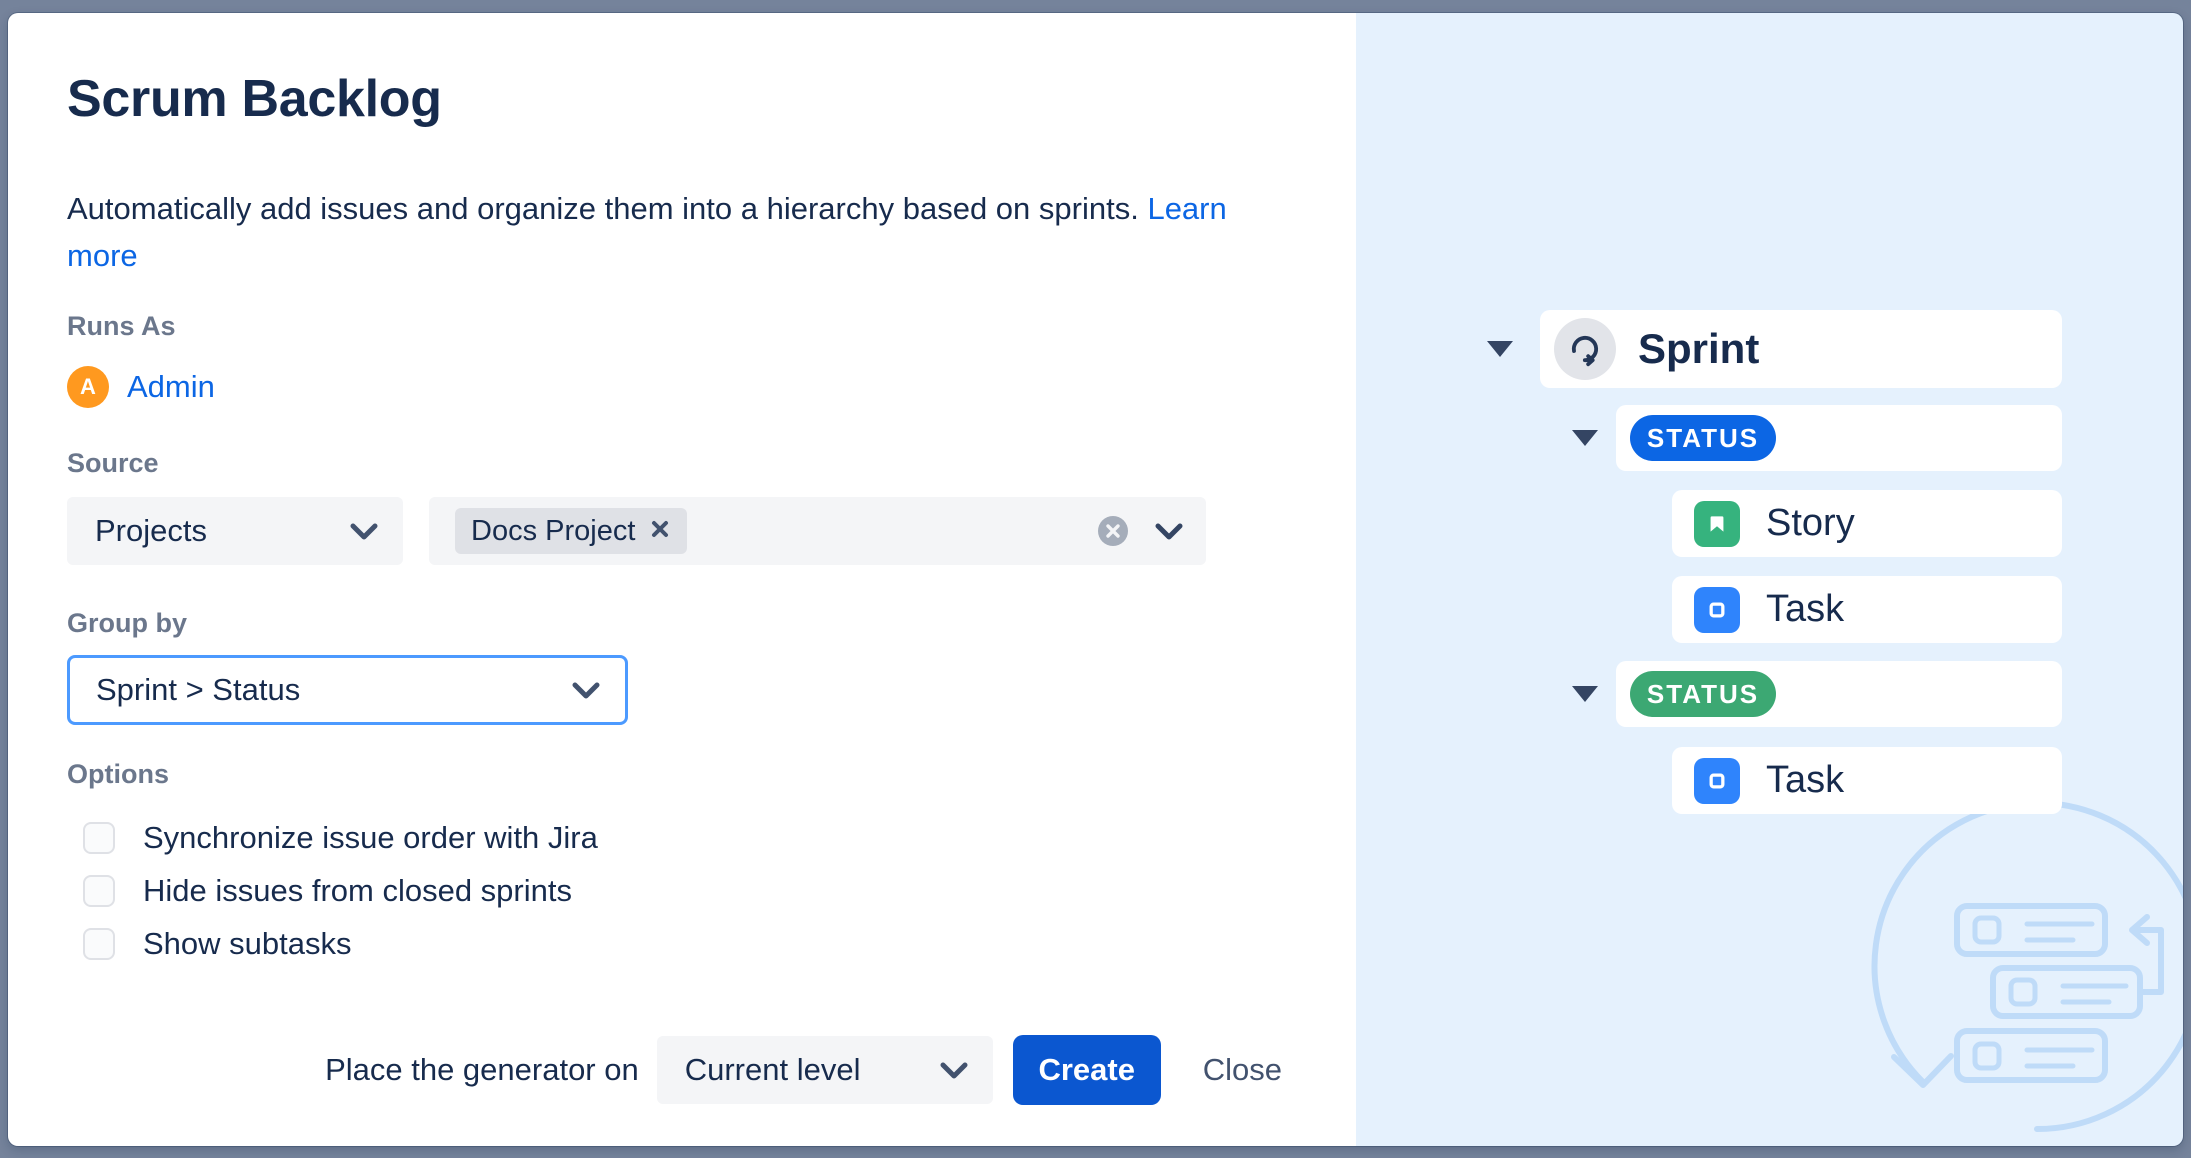 The image size is (2191, 1158). What do you see at coordinates (1717, 523) in the screenshot?
I see `story-icon` at bounding box center [1717, 523].